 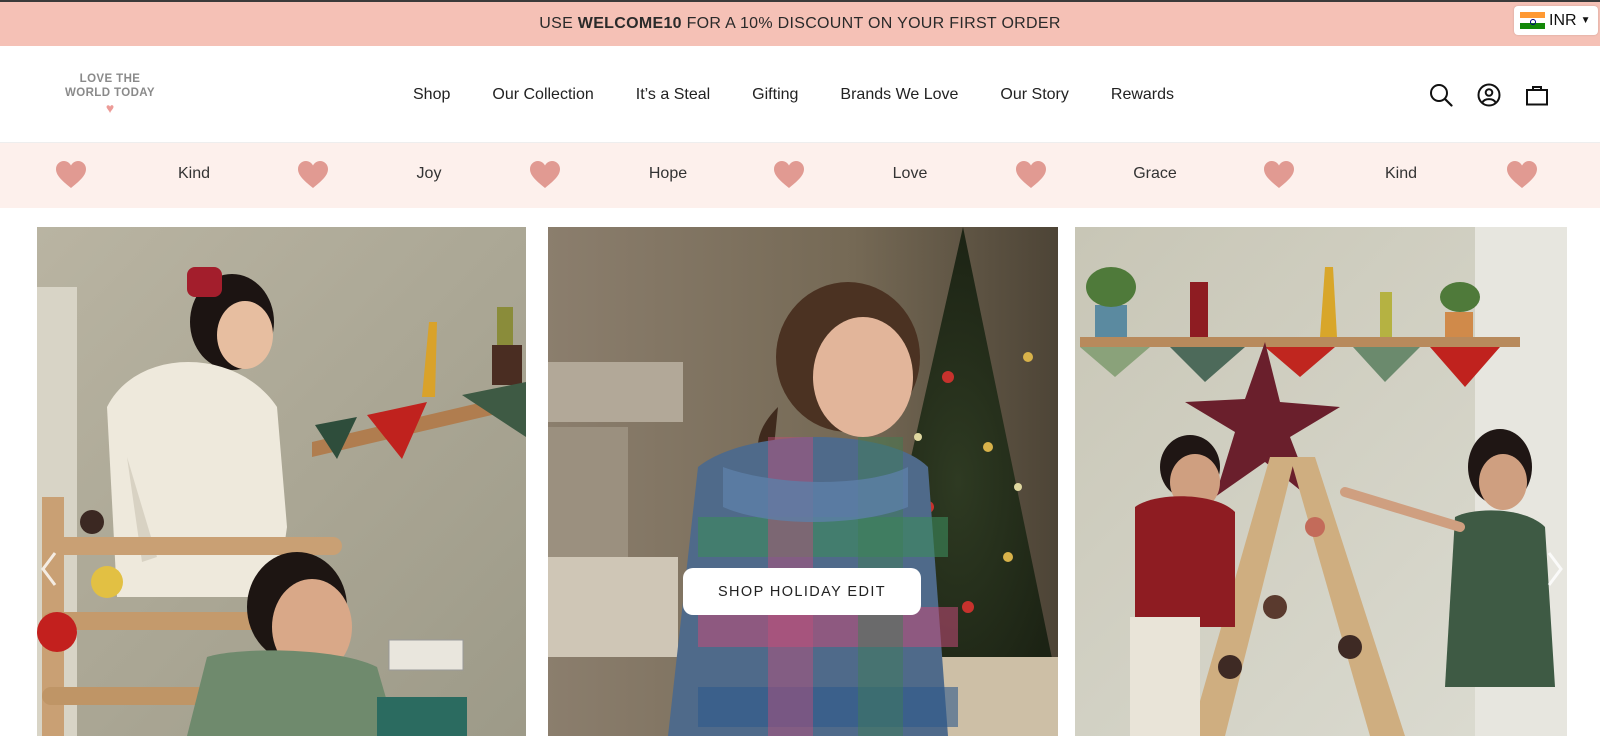 I want to click on logo-heart-icon: ♥, so click(x=110, y=108).